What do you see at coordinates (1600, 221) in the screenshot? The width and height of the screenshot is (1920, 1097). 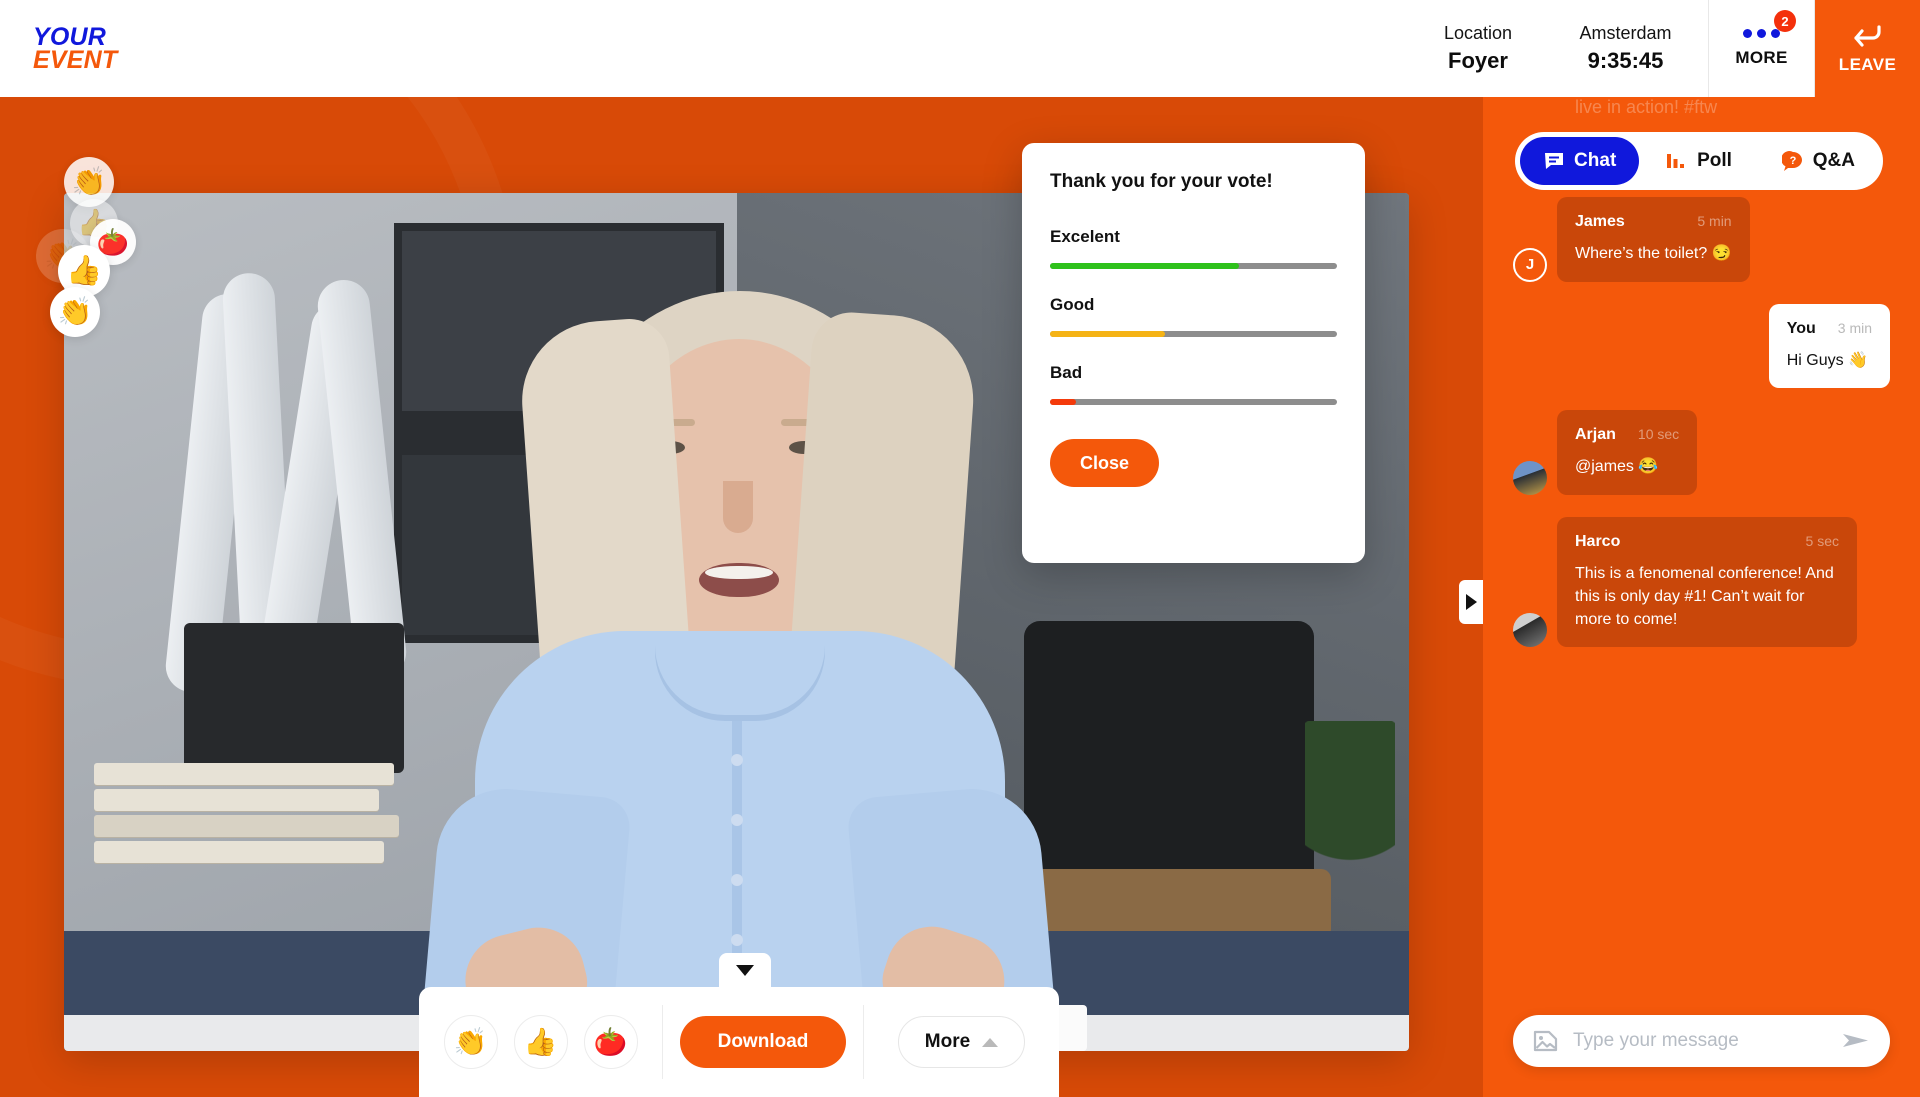 I see `message-author: James` at bounding box center [1600, 221].